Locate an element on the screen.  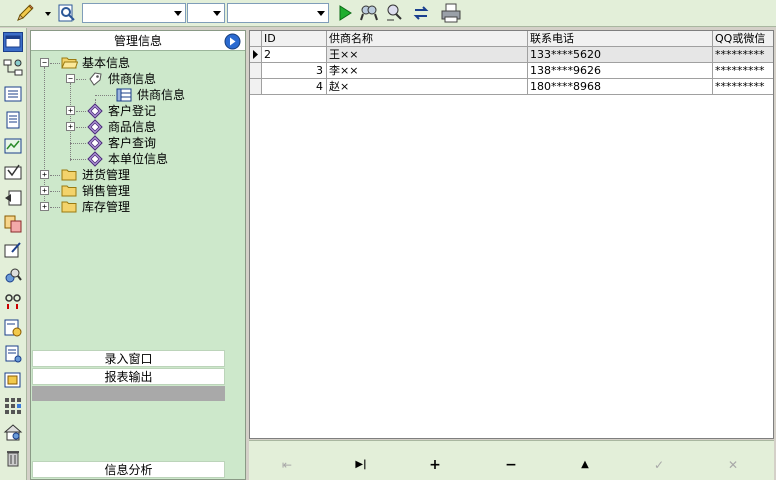
record-navigator: ⇤ ▶| + − ▲ ✓ ✕ is located at coordinates (511, 460).